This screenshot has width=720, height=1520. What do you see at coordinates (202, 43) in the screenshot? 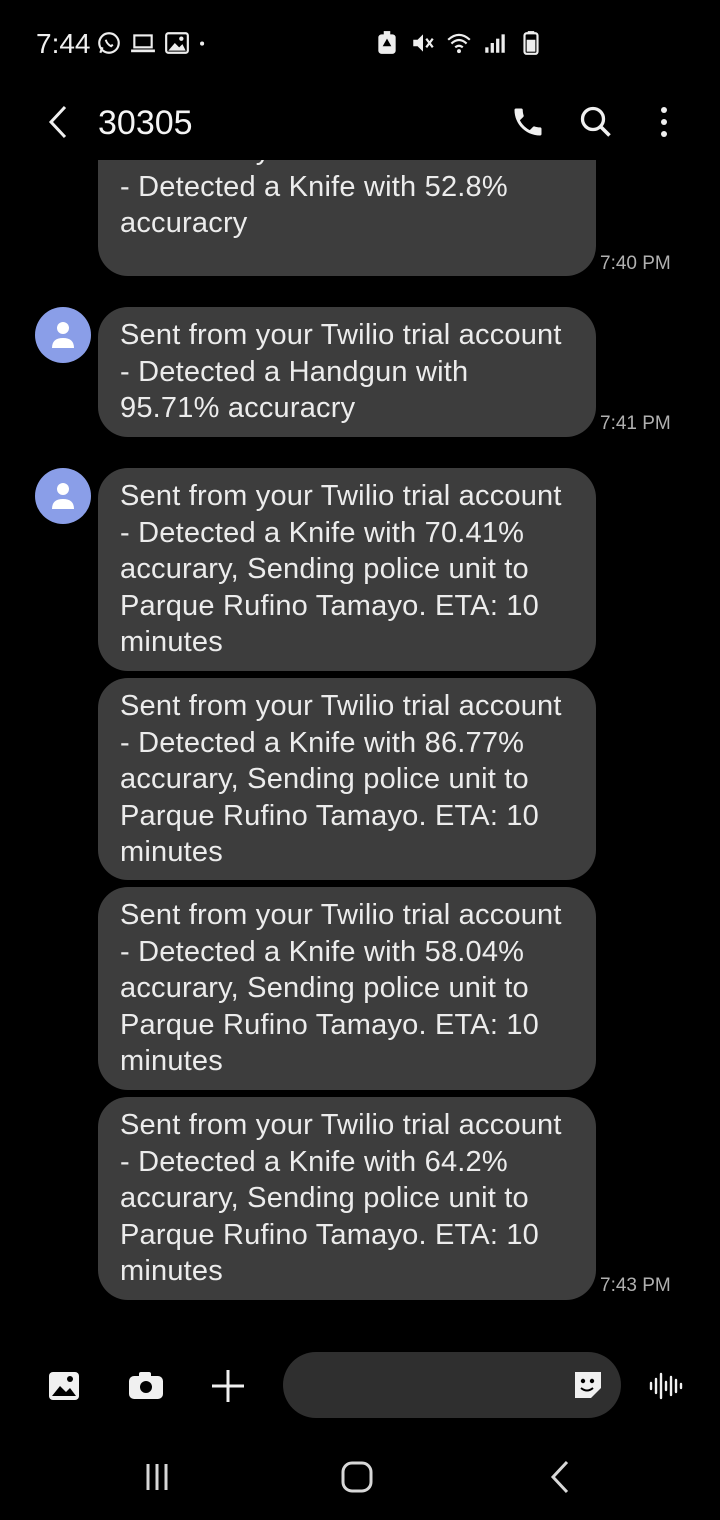
I see `dot-icon` at bounding box center [202, 43].